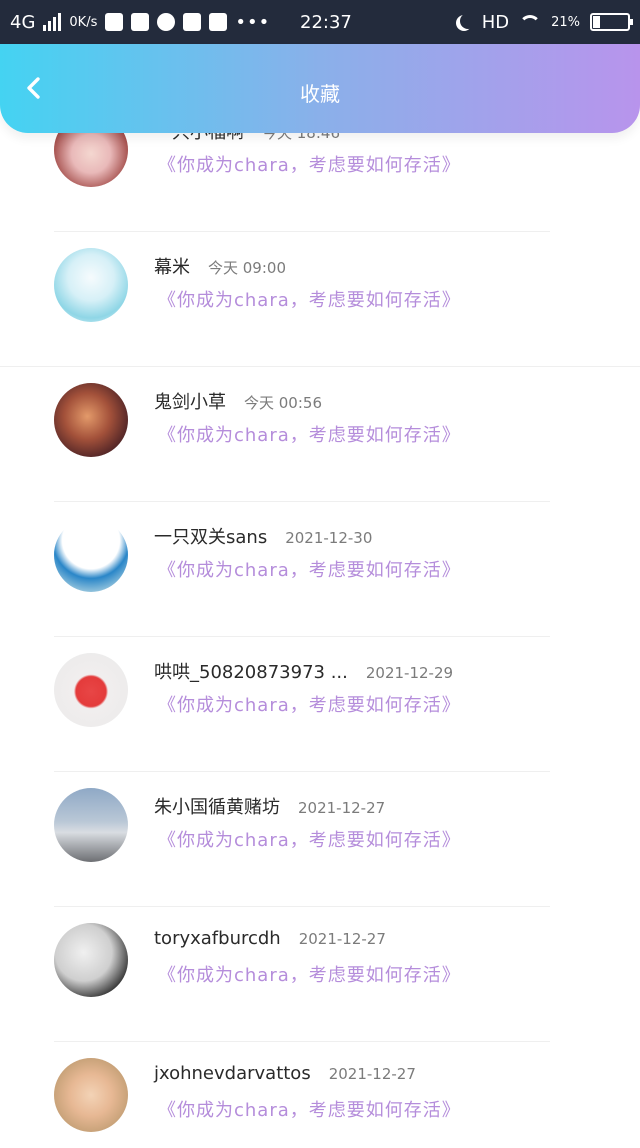 The height and width of the screenshot is (1148, 640). What do you see at coordinates (611, 22) in the screenshot?
I see `battery-icon` at bounding box center [611, 22].